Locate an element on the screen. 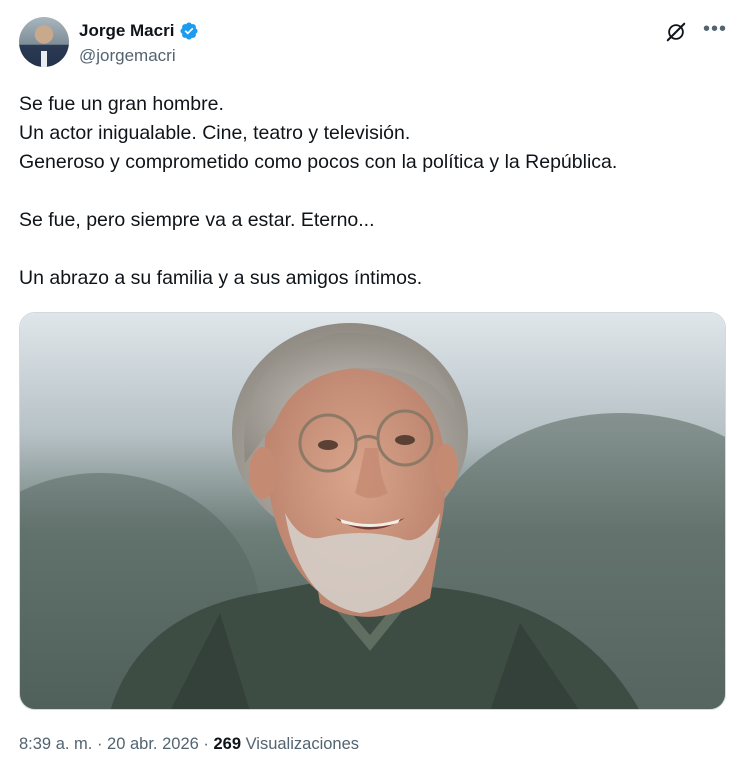 This screenshot has height=776, width=746. tweet-line: Se fue un gran hombre. is located at coordinates (121, 104).